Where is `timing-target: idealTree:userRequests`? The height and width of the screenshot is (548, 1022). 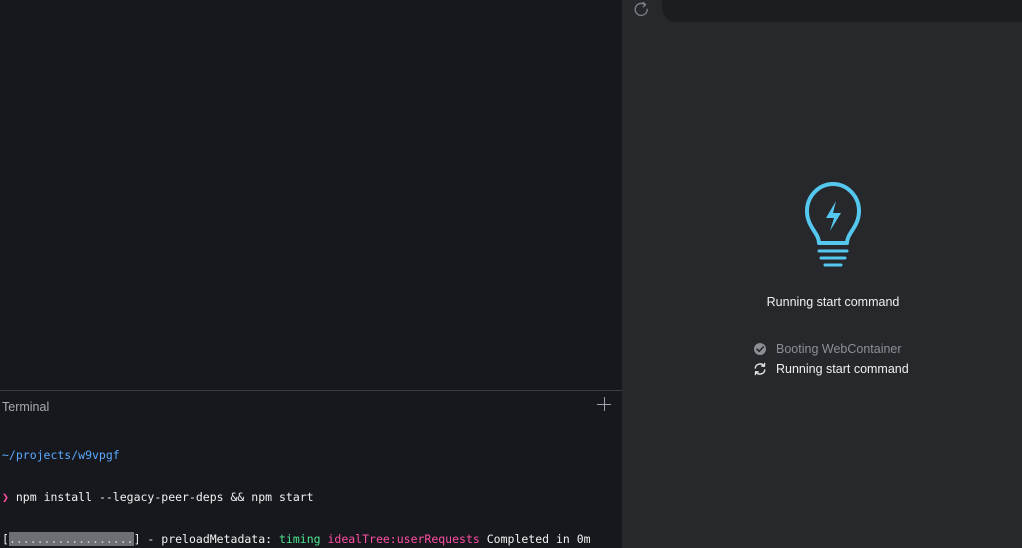
timing-target: idealTree:userRequests is located at coordinates (403, 539).